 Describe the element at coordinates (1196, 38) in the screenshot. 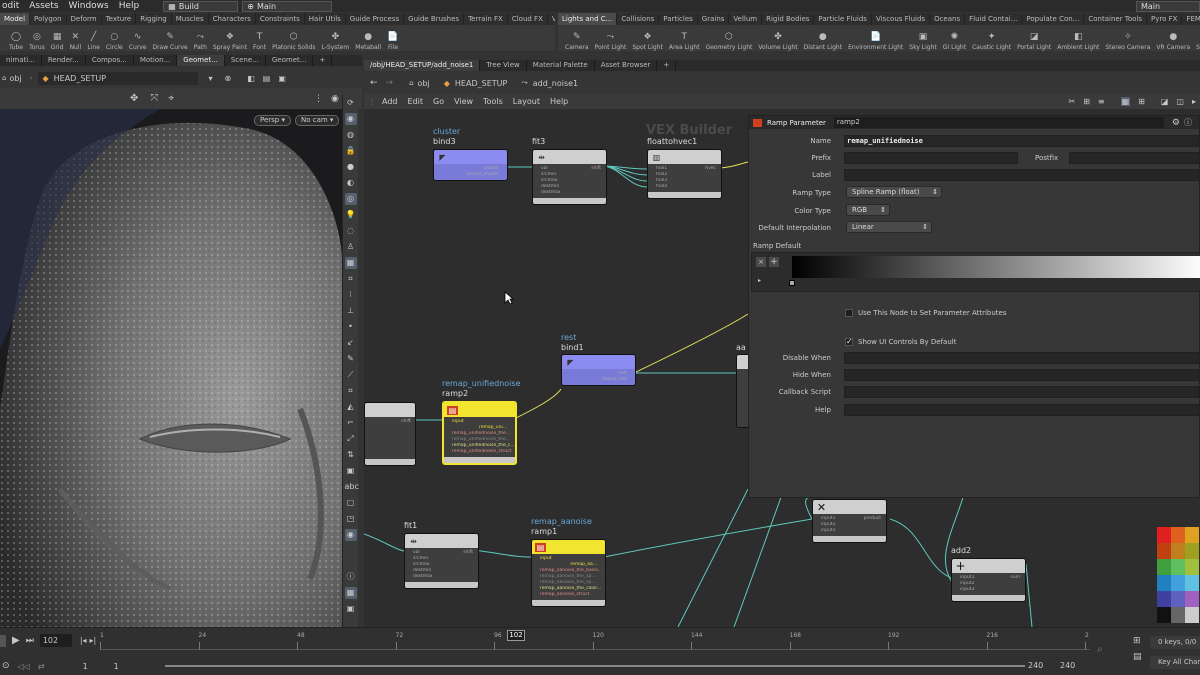

I see `shelf_right-tool-15: ✹Switcher` at that location.